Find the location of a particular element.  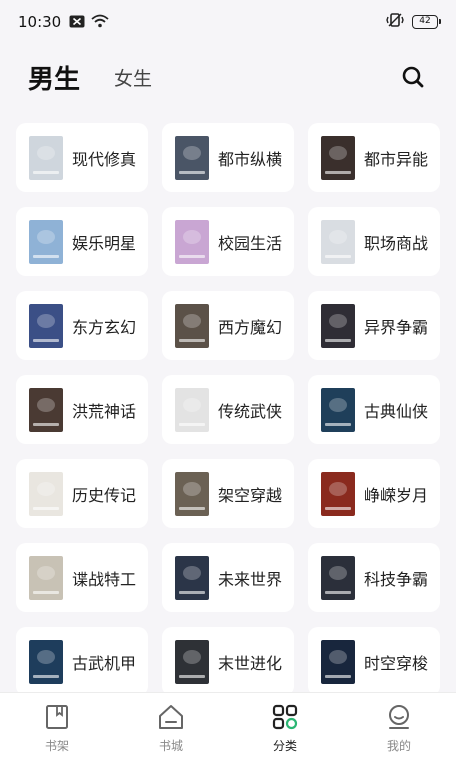

category-card: 都市纵横 is located at coordinates (228, 157).